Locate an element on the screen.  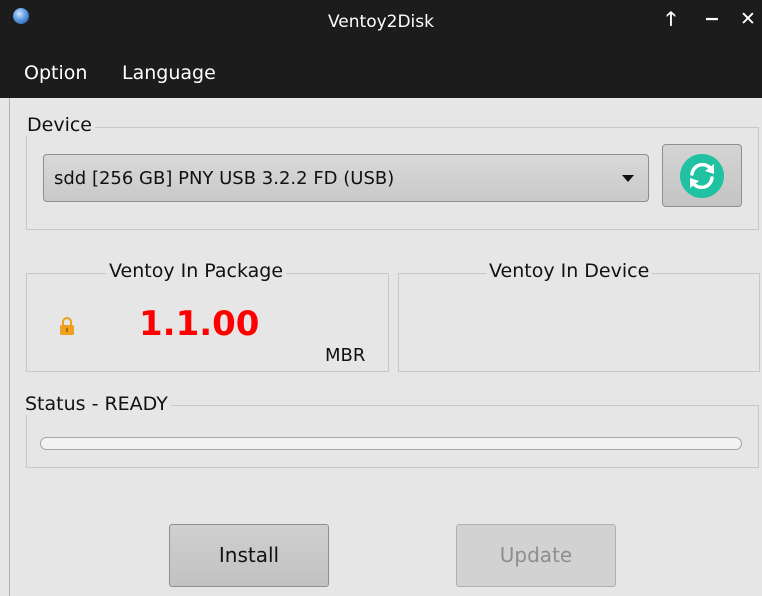
device-select: sdd [256 GB] PNY USB 3.2.2 FD (USB) is located at coordinates (346, 178).